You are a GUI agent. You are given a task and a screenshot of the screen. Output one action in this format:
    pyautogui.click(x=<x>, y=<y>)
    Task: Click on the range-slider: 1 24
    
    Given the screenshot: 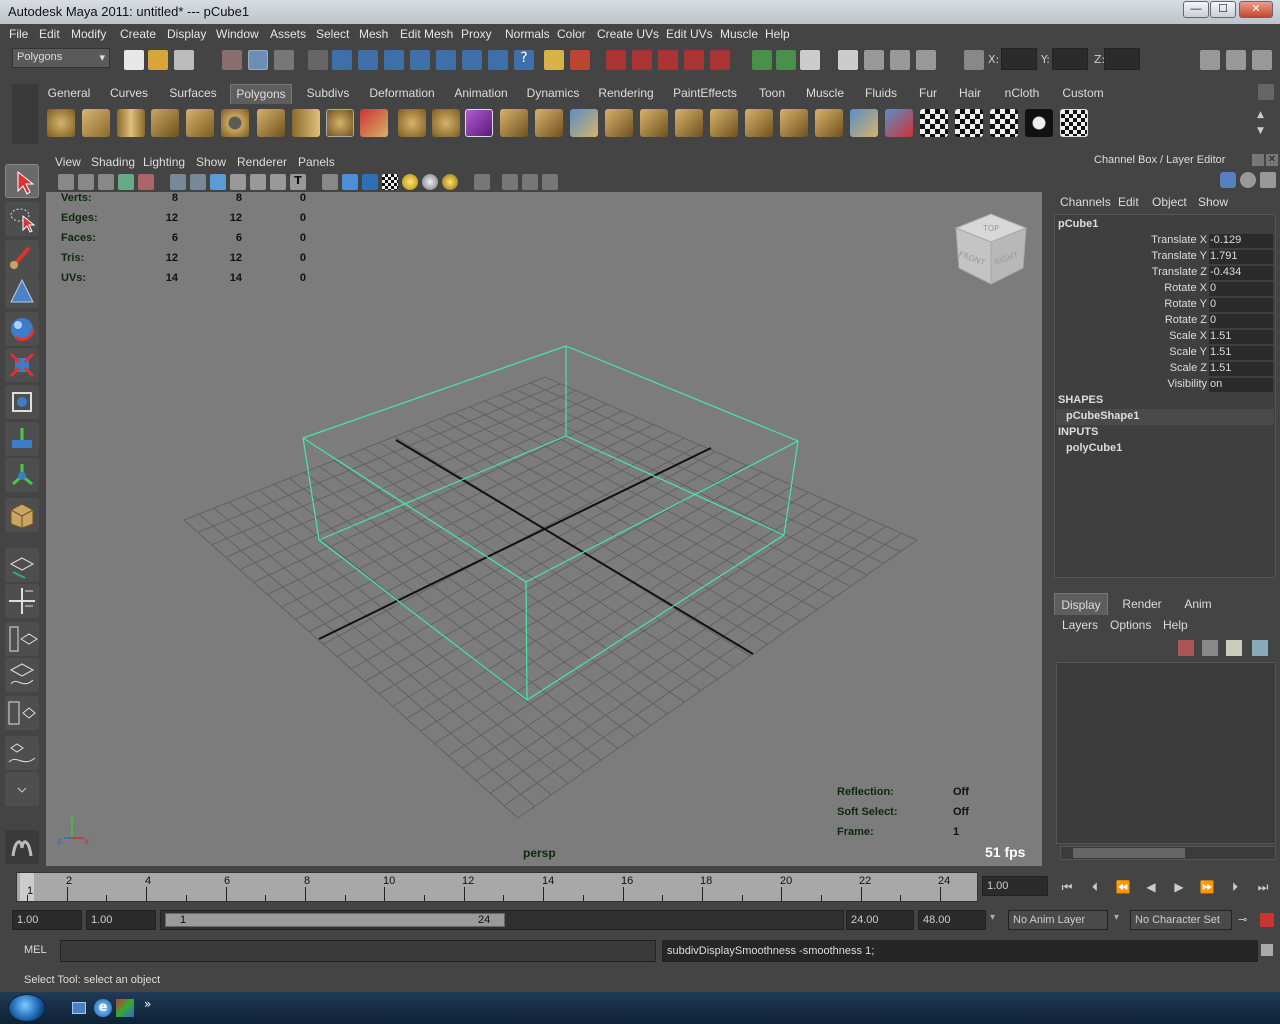 What is the action you would take?
    pyautogui.click(x=502, y=920)
    